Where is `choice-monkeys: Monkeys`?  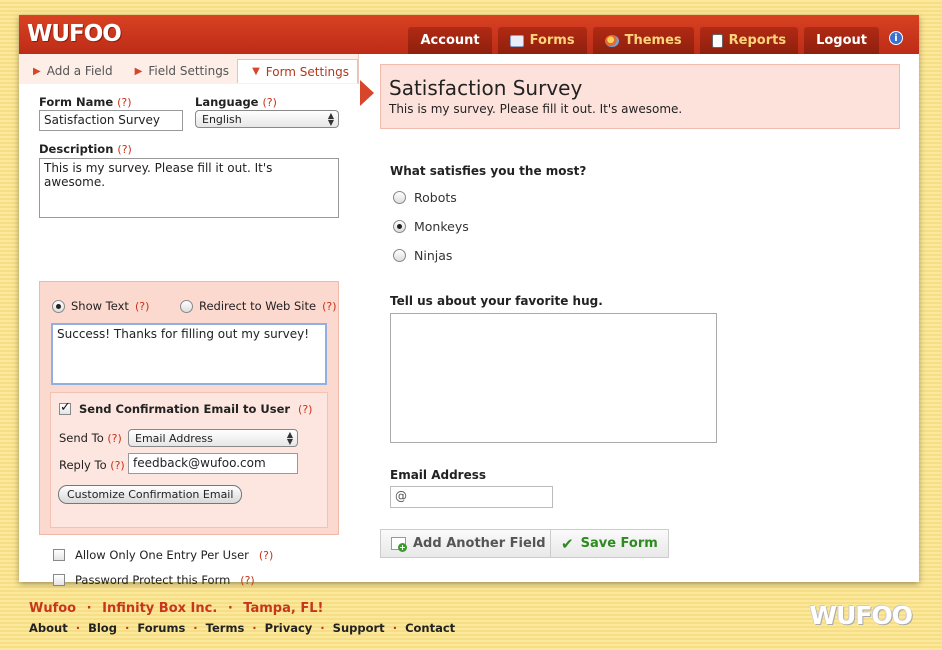
choice-monkeys: Monkeys is located at coordinates (431, 226).